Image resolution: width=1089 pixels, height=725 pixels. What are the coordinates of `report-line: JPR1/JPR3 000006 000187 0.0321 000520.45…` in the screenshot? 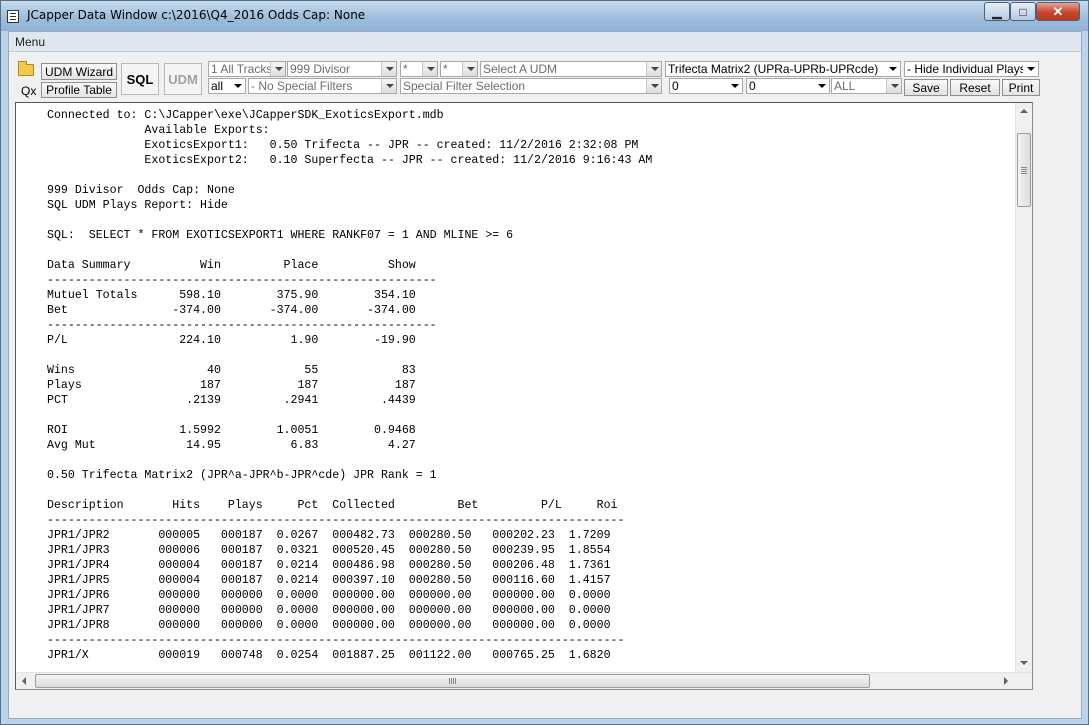 It's located at (329, 550).